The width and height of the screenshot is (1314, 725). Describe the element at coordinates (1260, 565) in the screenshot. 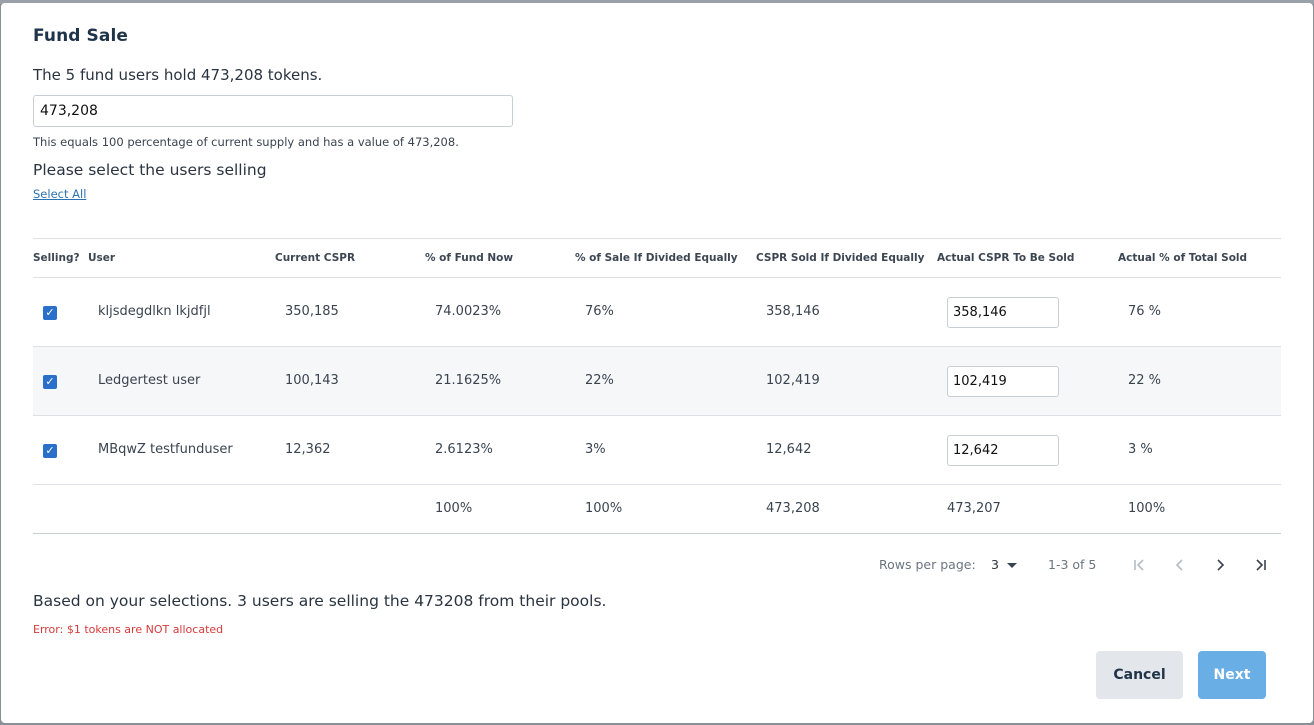

I see `last-page-icon` at that location.